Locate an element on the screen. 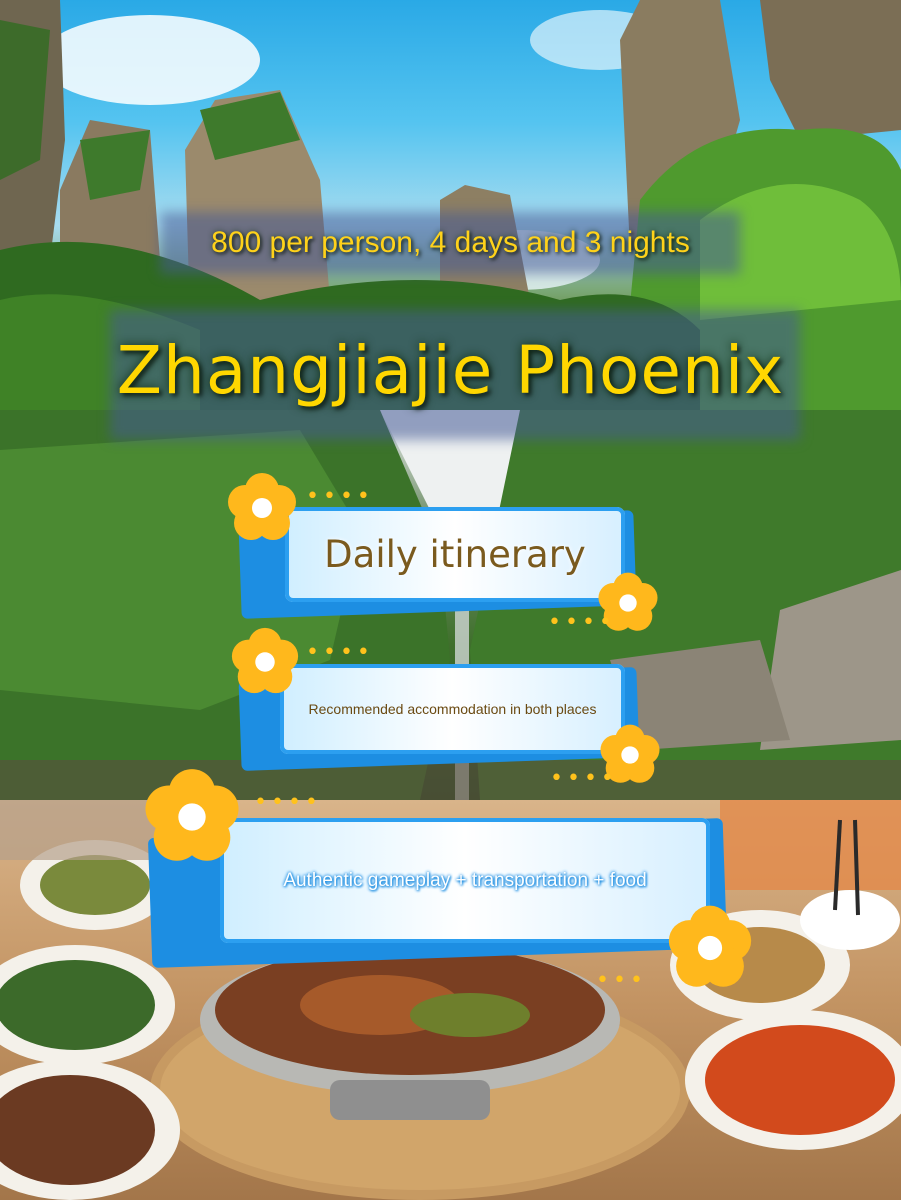  page-title: Zhangjiajie Phoenix is located at coordinates (450, 370).